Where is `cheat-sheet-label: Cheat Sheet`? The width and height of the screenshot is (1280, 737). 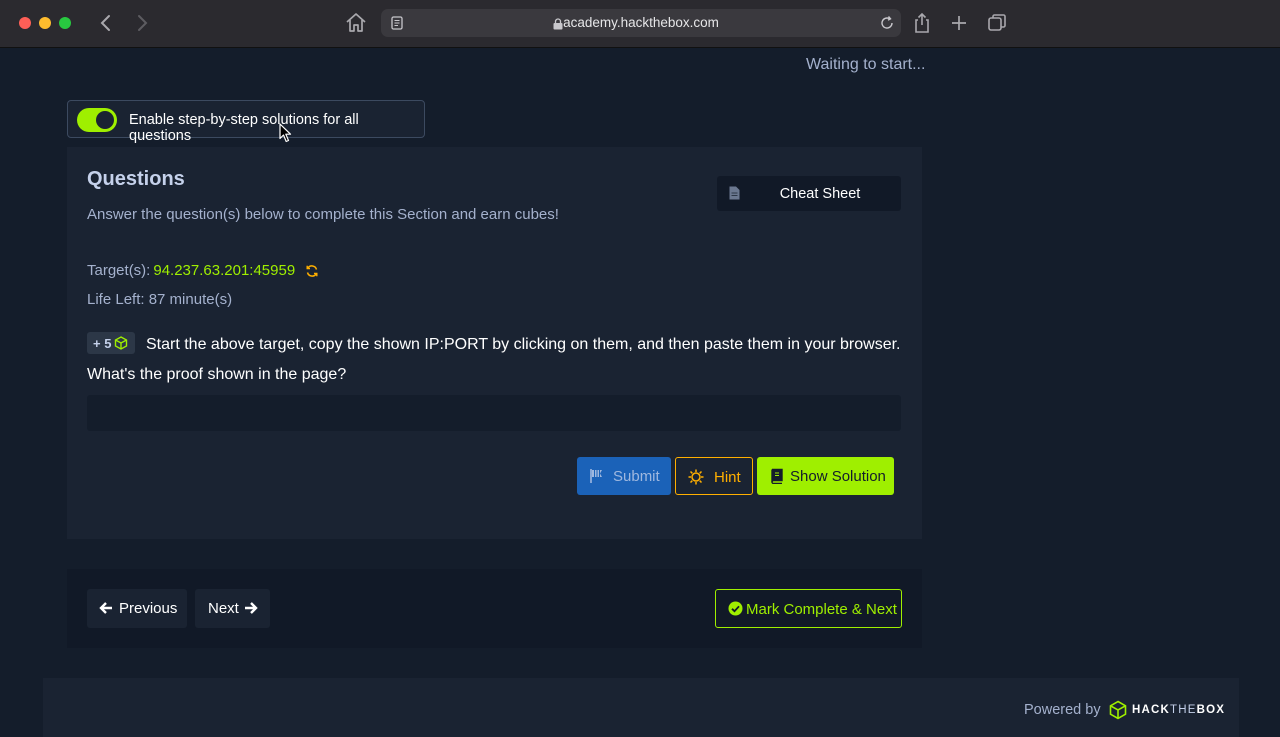 cheat-sheet-label: Cheat Sheet is located at coordinates (820, 194).